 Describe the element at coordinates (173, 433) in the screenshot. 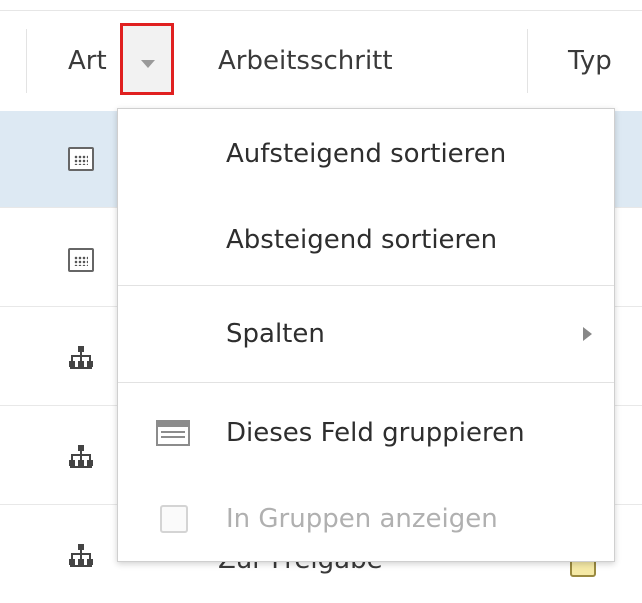

I see `group-icon` at that location.